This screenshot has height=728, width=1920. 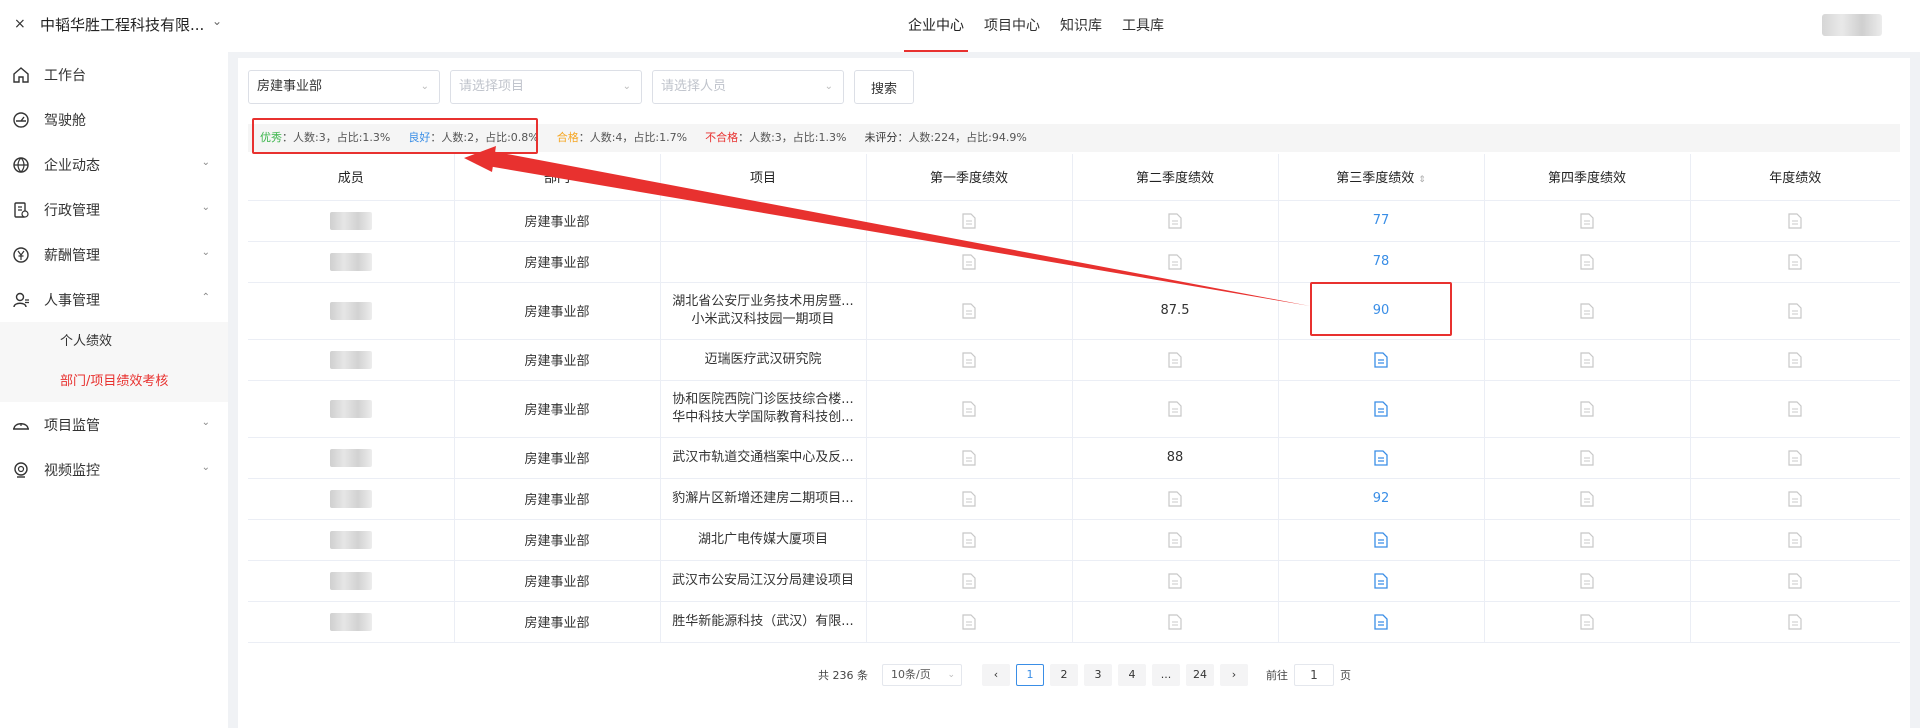 What do you see at coordinates (748, 87) in the screenshot?
I see `person-select: 请选择人员 ⌄` at bounding box center [748, 87].